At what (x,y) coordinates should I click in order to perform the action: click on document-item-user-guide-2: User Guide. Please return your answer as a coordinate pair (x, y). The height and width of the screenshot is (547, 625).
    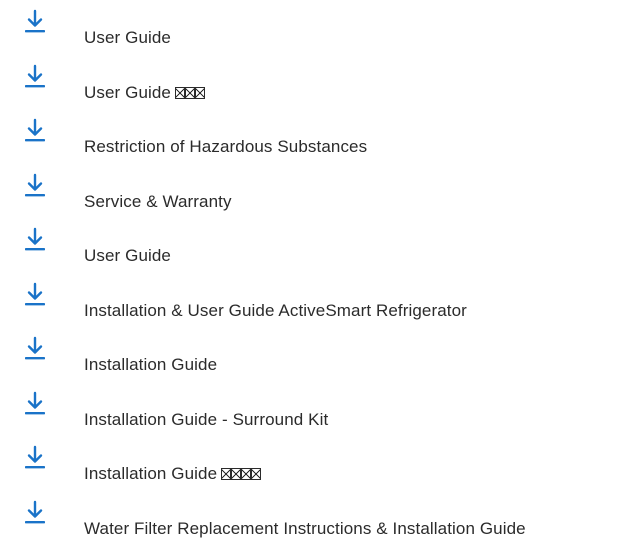
    Looking at the image, I should click on (312, 245).